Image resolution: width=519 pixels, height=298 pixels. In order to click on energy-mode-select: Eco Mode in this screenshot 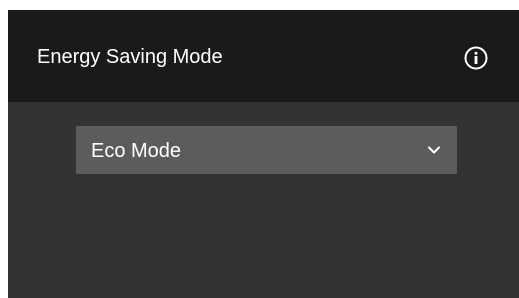, I will do `click(266, 150)`.